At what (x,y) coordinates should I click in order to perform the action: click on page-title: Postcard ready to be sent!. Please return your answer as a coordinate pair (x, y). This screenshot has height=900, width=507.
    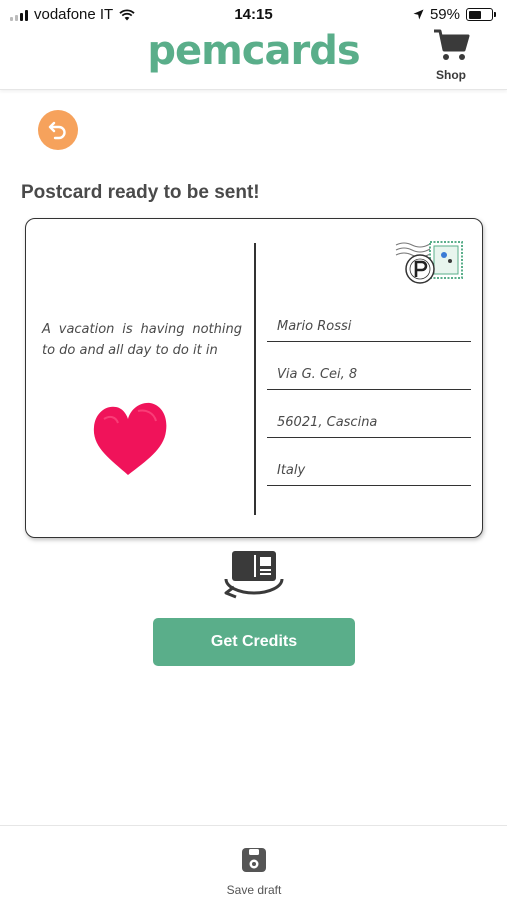
    Looking at the image, I should click on (140, 192).